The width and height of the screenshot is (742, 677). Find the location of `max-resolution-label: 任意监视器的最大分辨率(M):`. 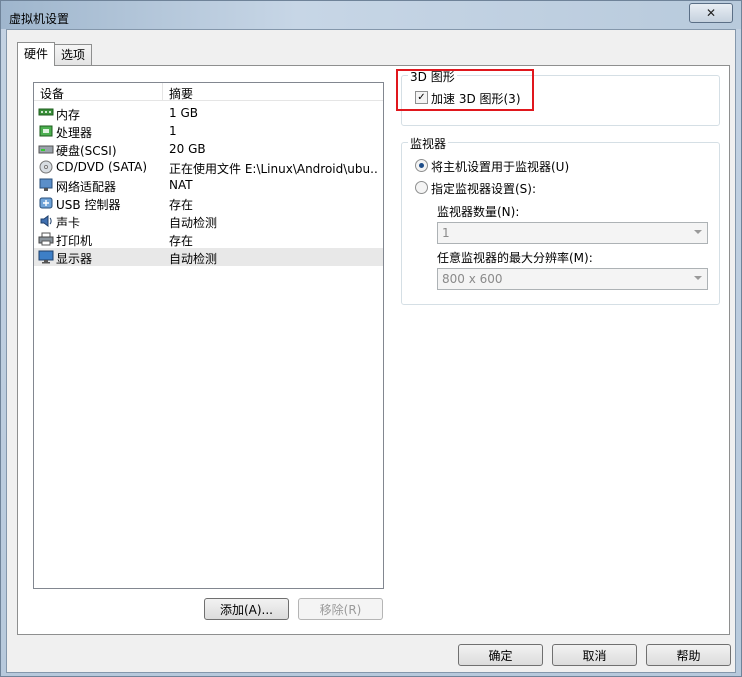

max-resolution-label: 任意监视器的最大分辨率(M): is located at coordinates (515, 258).